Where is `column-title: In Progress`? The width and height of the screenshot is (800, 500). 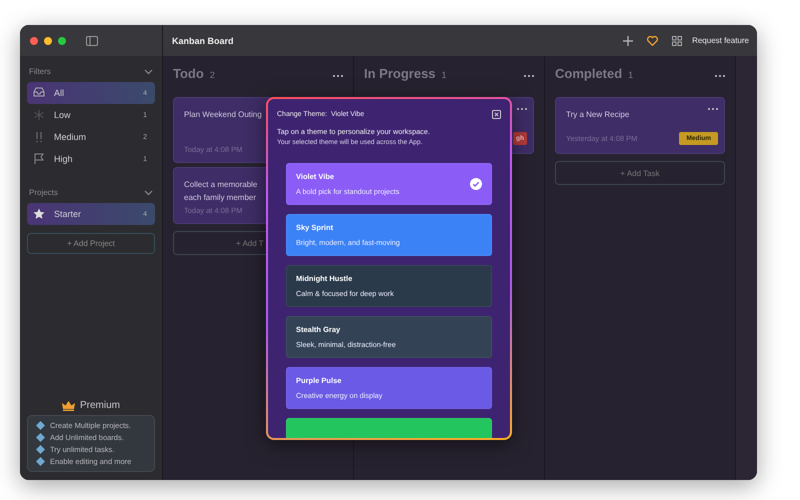
column-title: In Progress is located at coordinates (400, 73).